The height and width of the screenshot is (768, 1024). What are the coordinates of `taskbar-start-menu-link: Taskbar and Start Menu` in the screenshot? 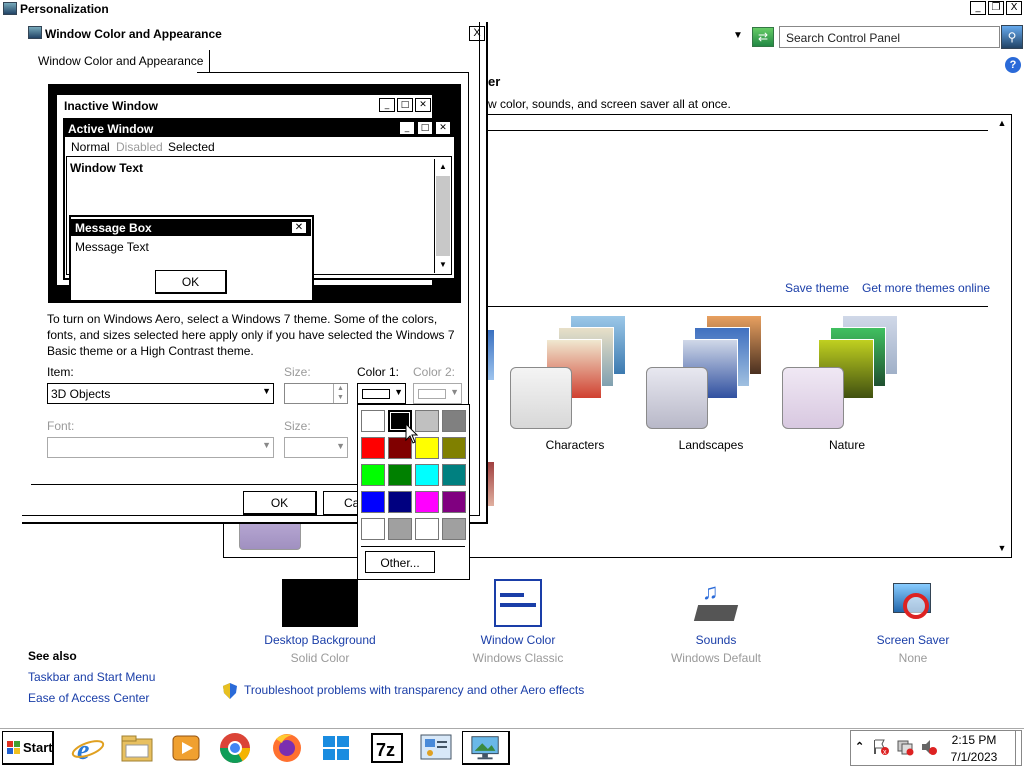 It's located at (91, 677).